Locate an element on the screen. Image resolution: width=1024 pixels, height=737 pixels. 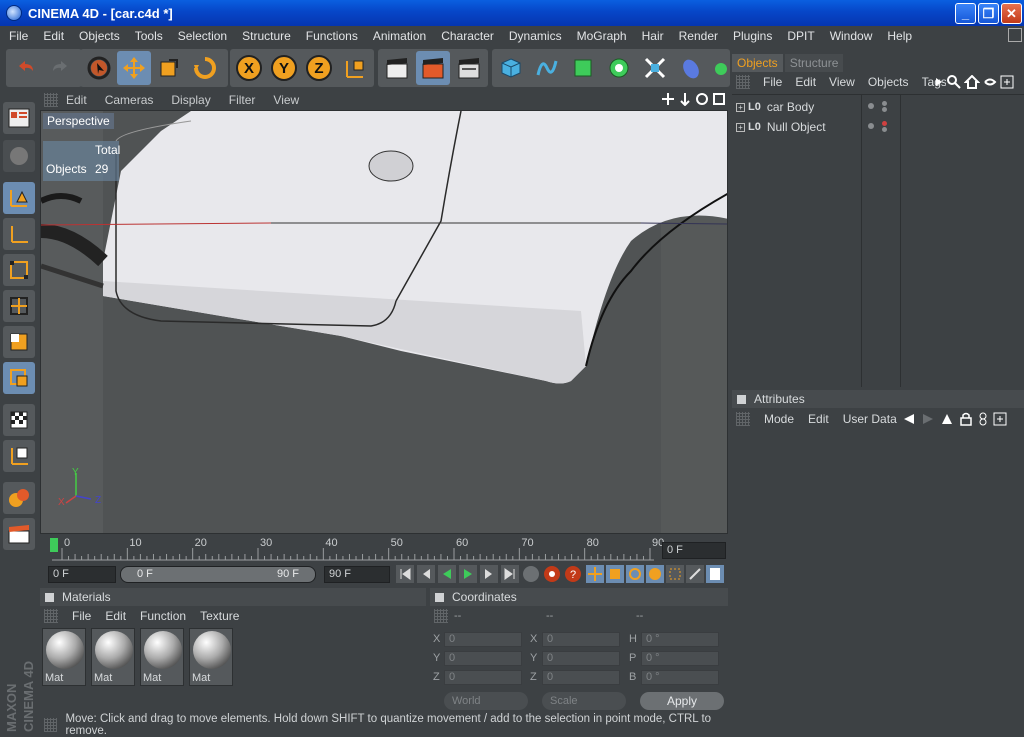
coordinate-space-dropdown: World is located at coordinates (486, 701).